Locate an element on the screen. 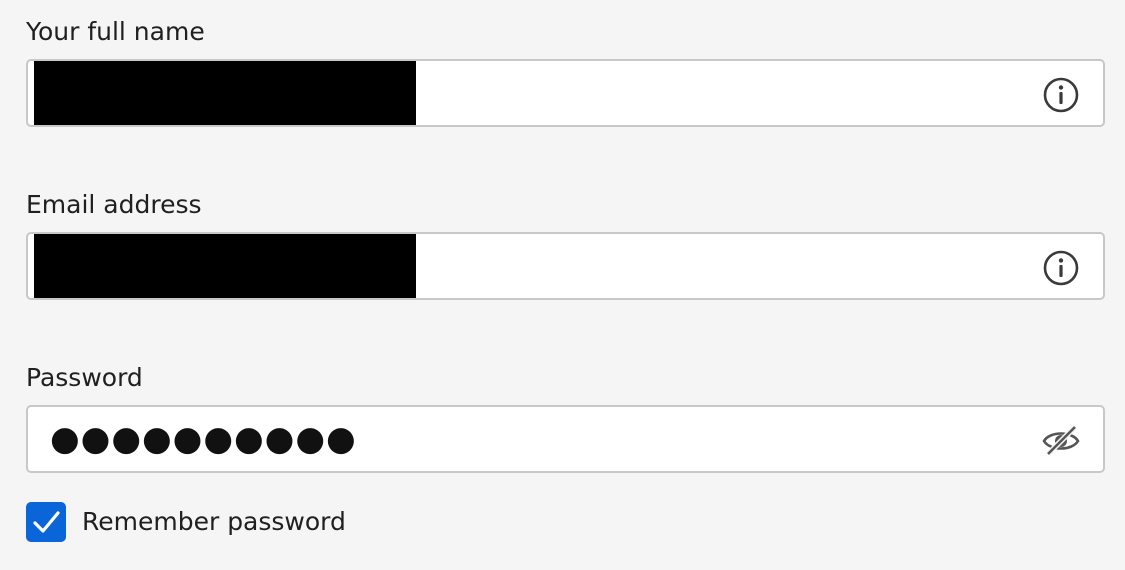  remember-password-checkbox is located at coordinates (46, 522).